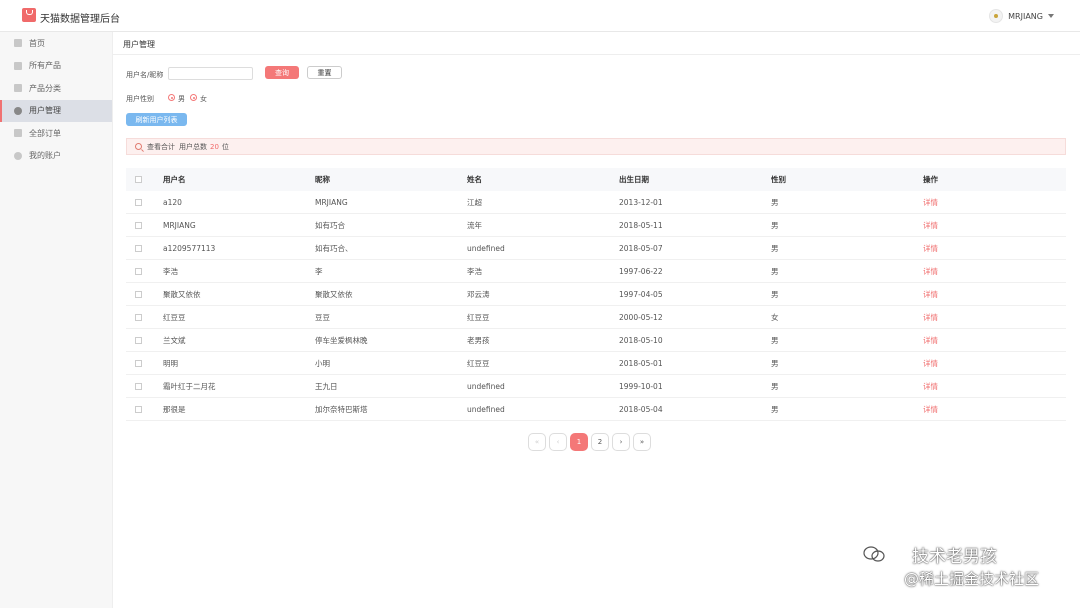  Describe the element at coordinates (210, 73) in the screenshot. I see `name-search-input` at that location.